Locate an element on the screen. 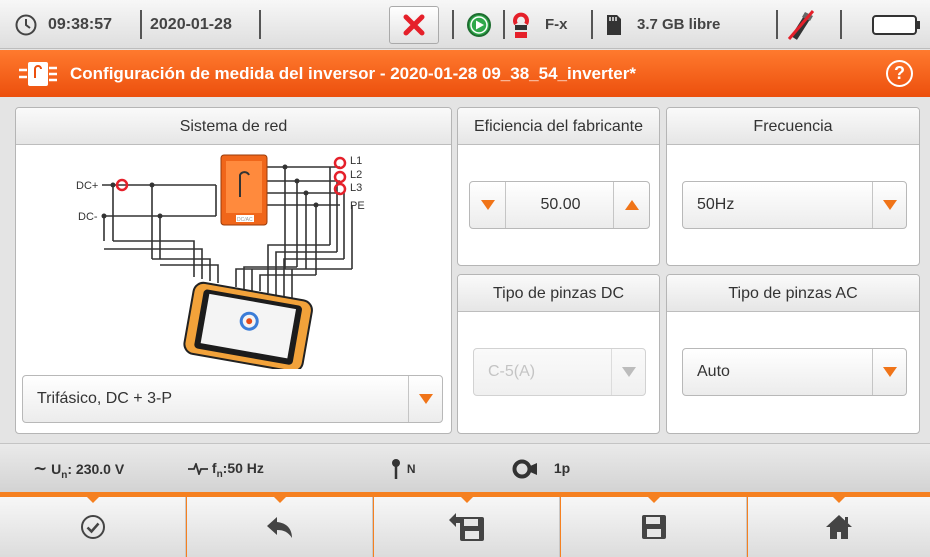  close-icon is located at coordinates (414, 24).